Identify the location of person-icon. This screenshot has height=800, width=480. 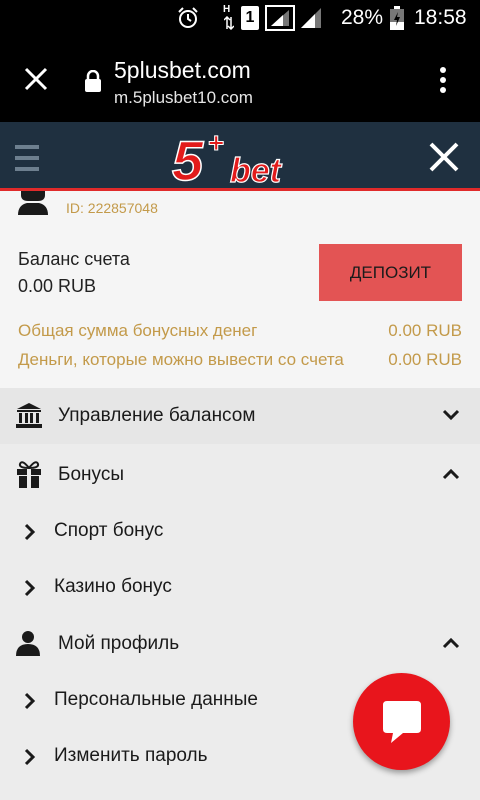
(28, 643).